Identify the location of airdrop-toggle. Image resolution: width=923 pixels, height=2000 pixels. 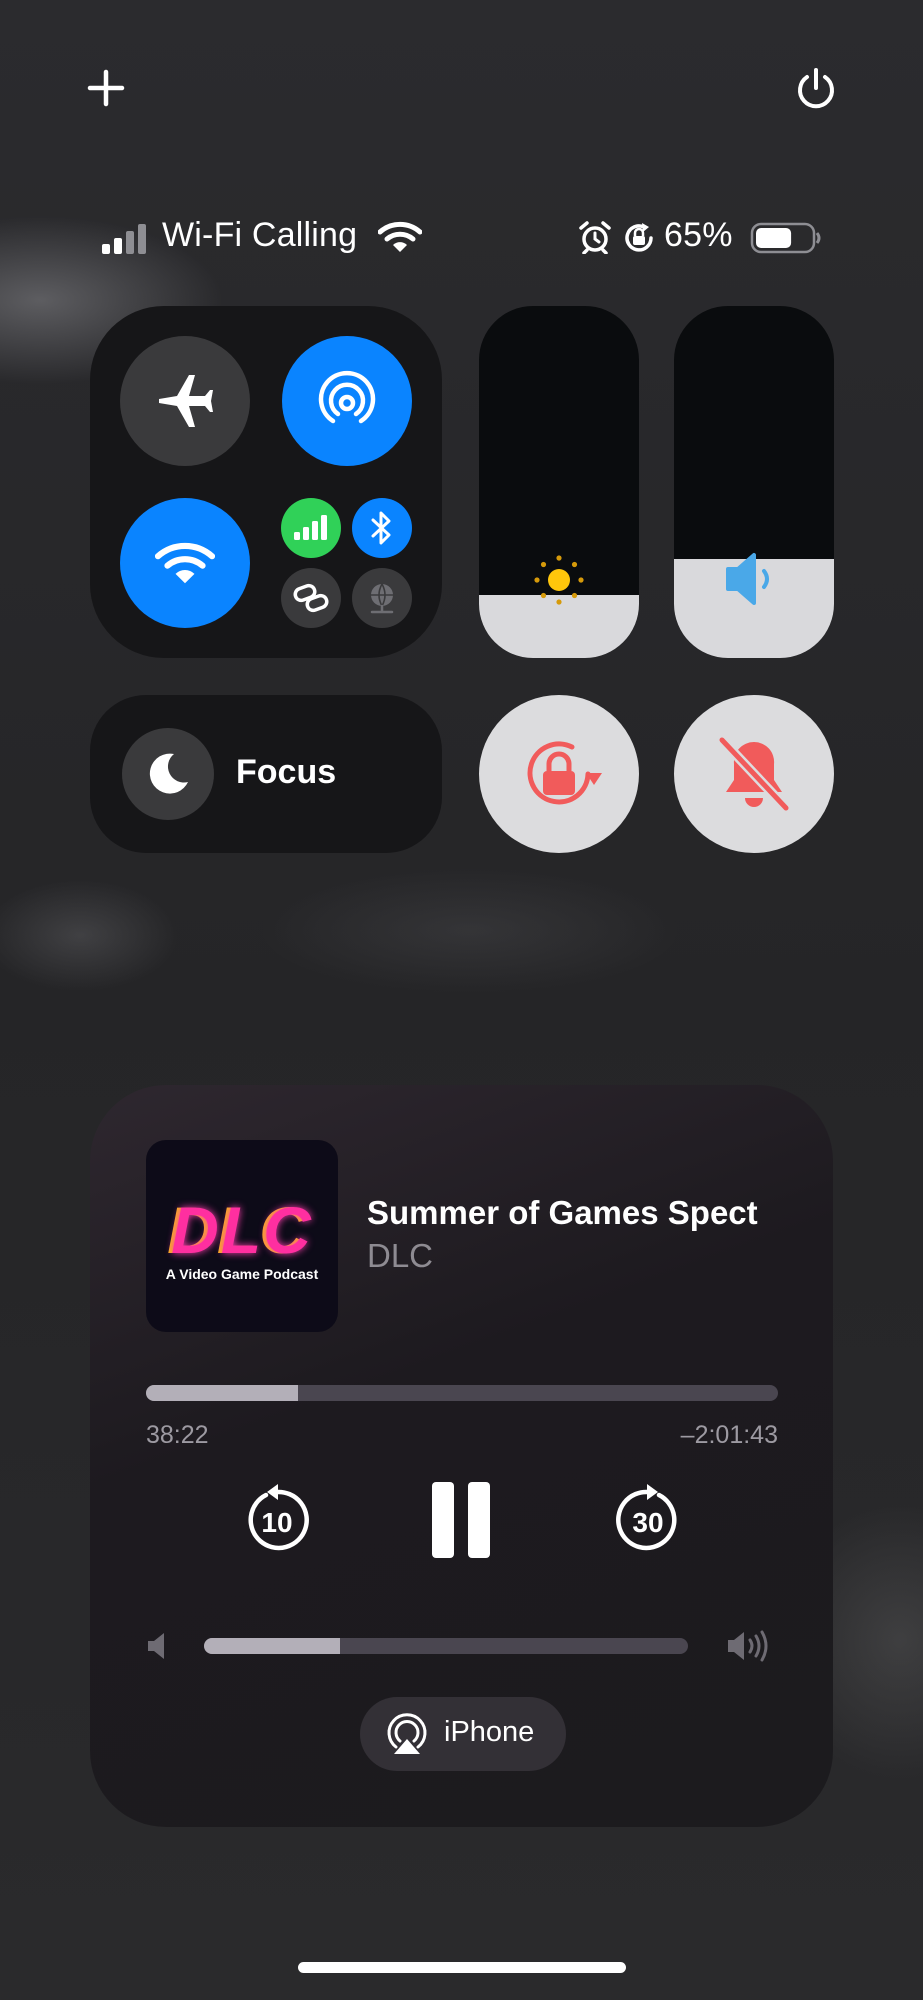
(347, 401).